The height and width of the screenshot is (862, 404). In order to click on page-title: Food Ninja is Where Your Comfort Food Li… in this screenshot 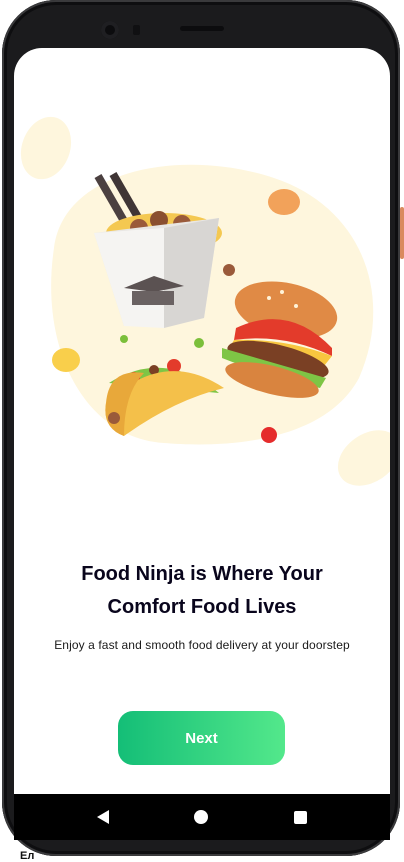, I will do `click(202, 591)`.